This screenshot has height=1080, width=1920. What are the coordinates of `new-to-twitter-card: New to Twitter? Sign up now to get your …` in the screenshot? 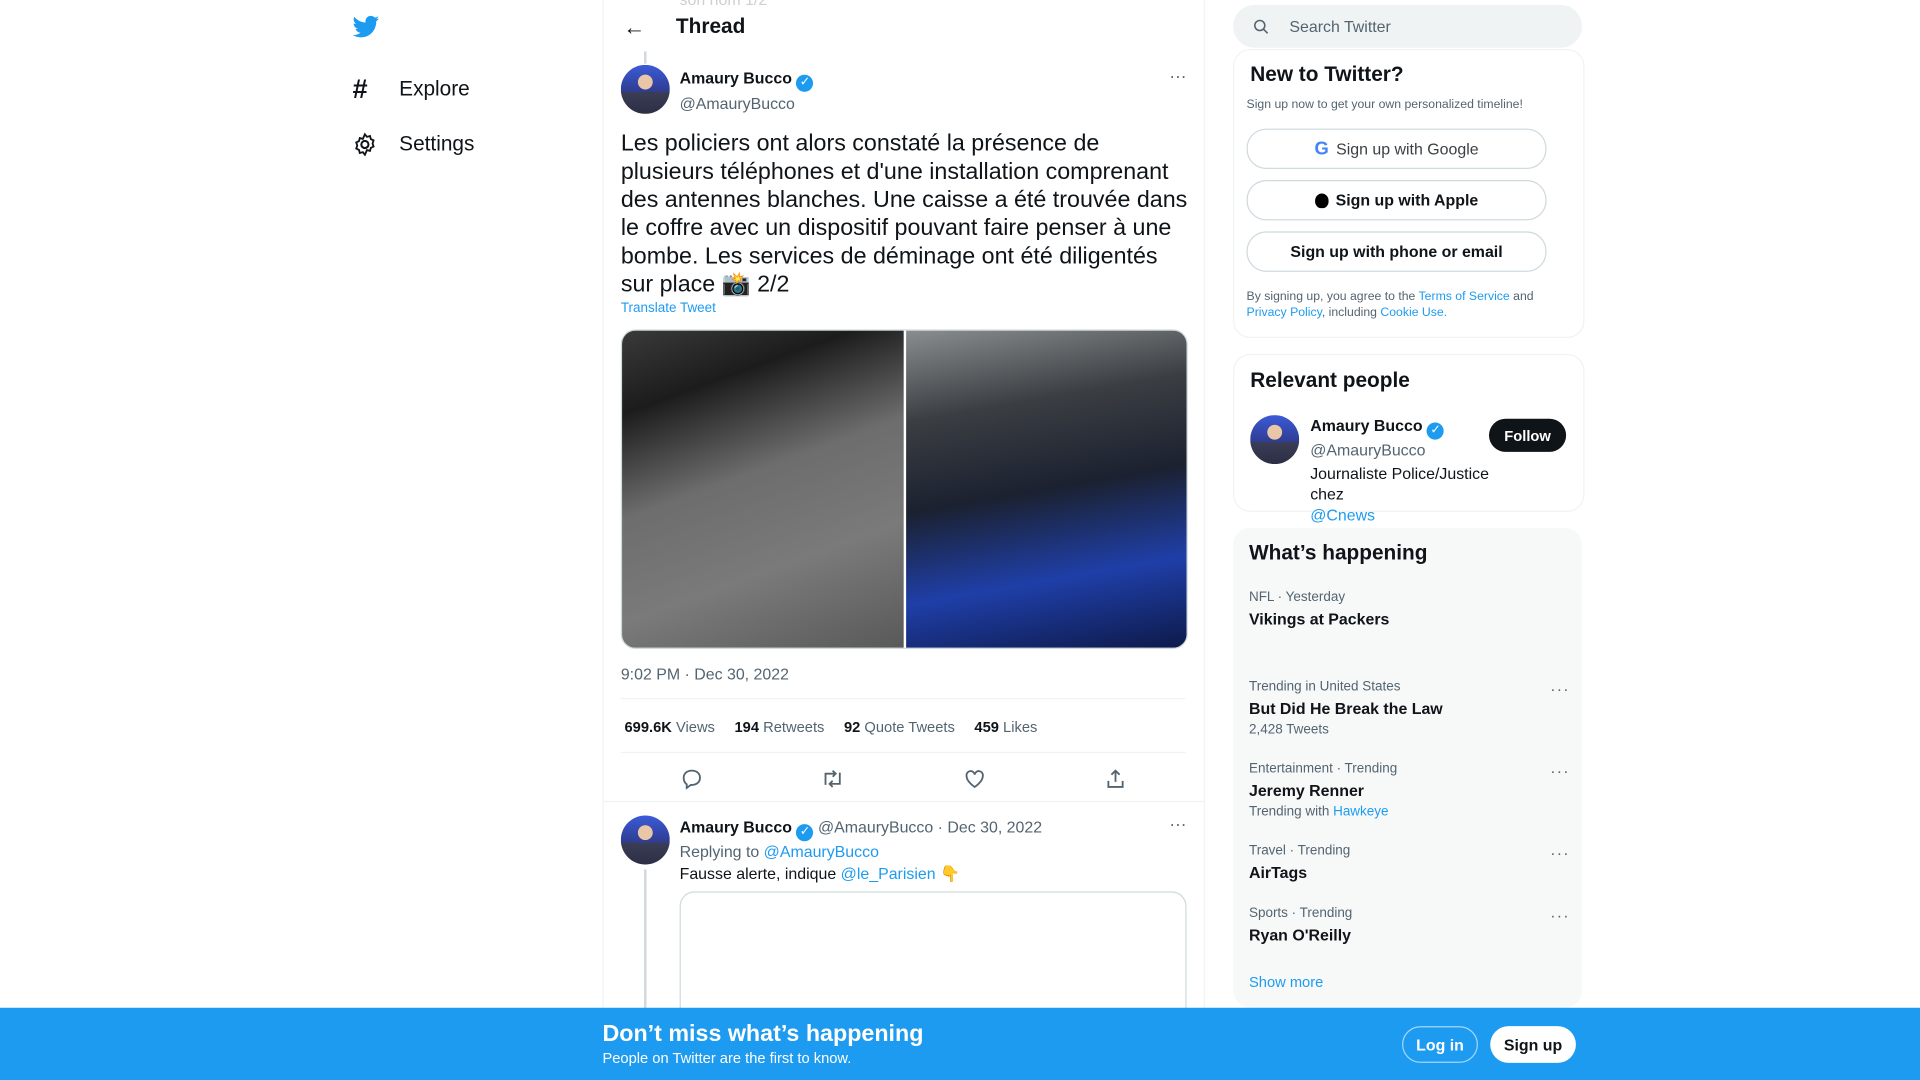 It's located at (1409, 193).